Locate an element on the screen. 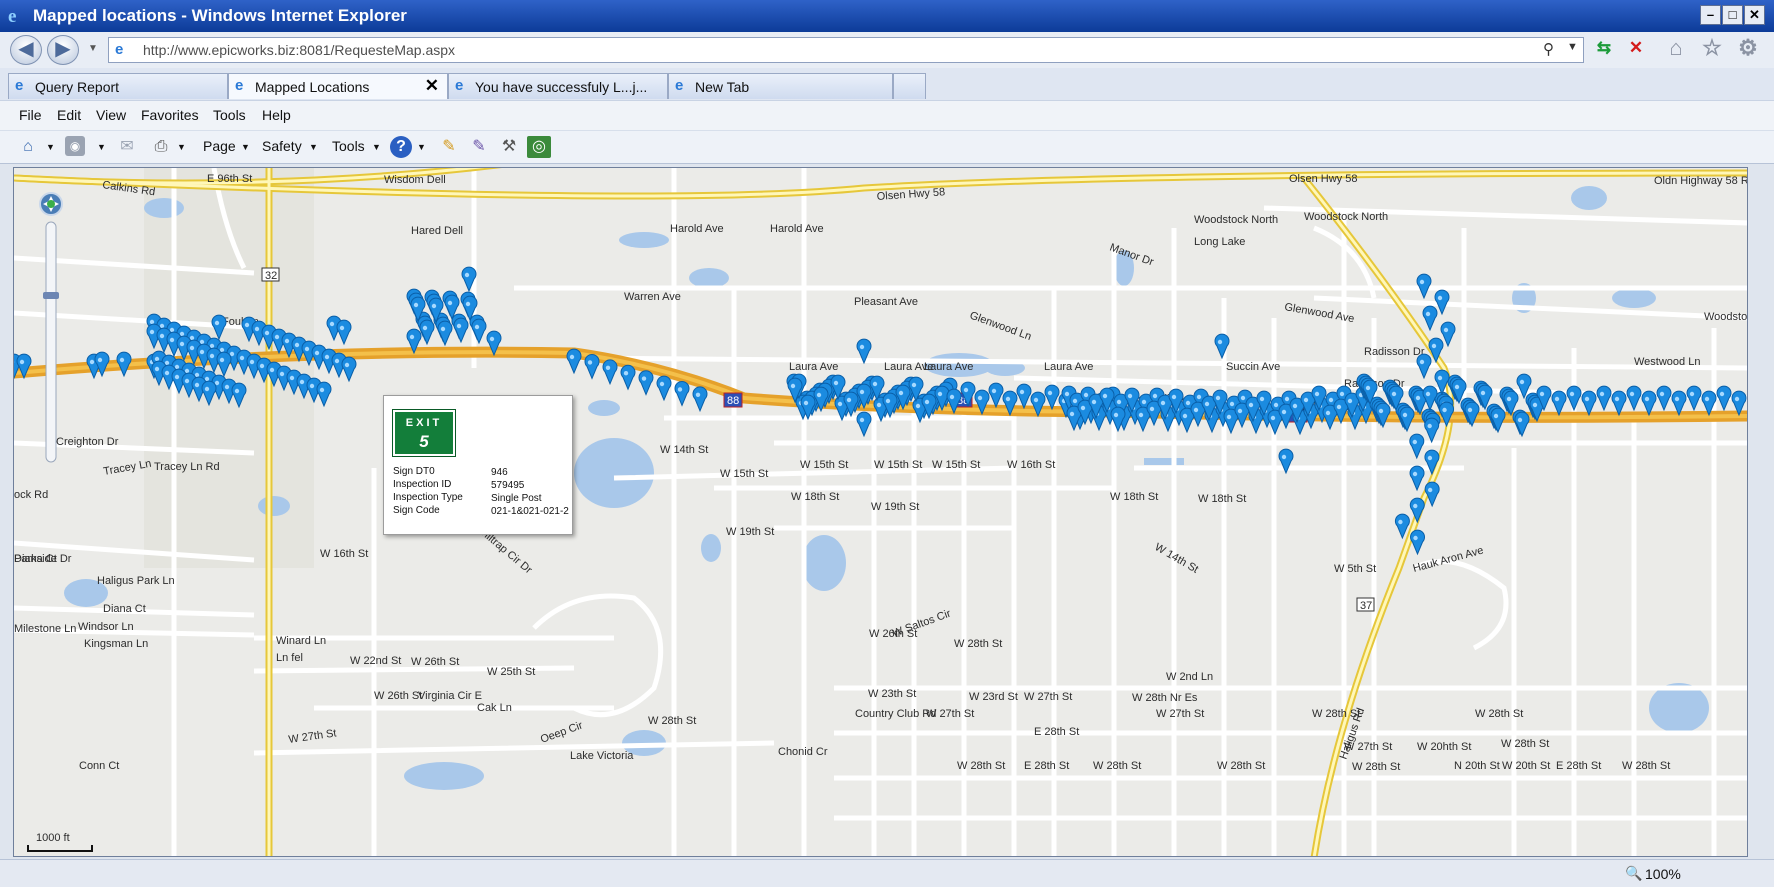 This screenshot has width=1774, height=887. street-label: Olsen Hwy 58 is located at coordinates (1323, 179).